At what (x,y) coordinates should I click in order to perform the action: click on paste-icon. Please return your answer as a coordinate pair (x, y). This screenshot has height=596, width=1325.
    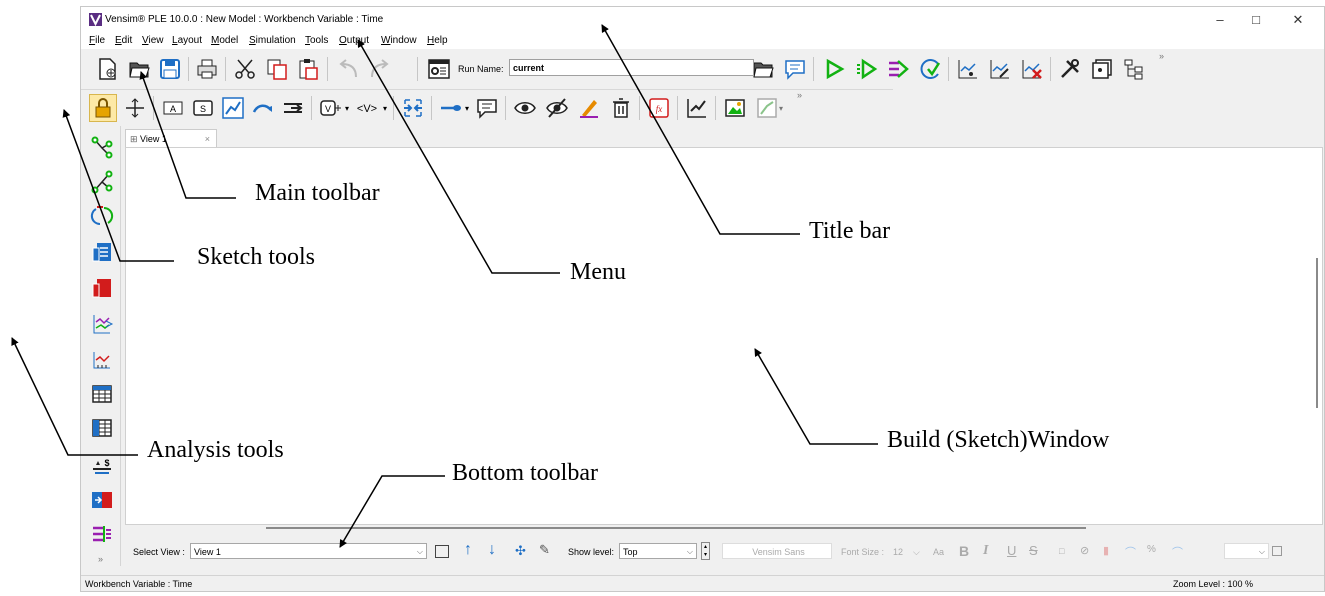
    Looking at the image, I should click on (308, 69).